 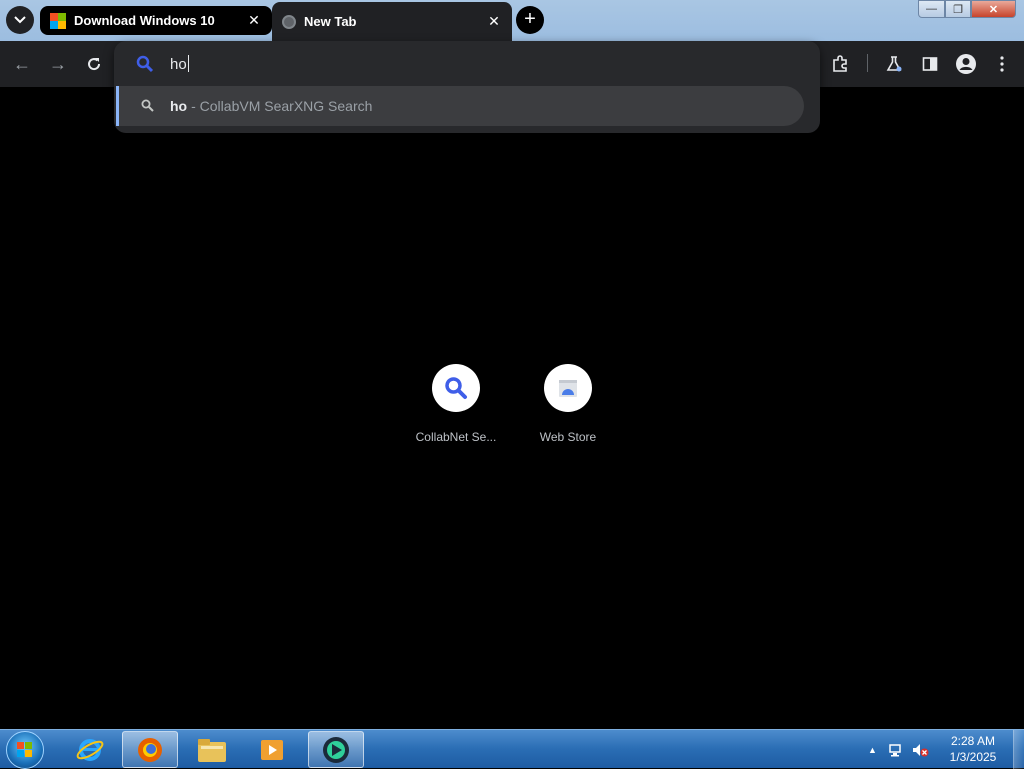 What do you see at coordinates (392, 21) in the screenshot?
I see `tab-new-tab: New Tab ✕` at bounding box center [392, 21].